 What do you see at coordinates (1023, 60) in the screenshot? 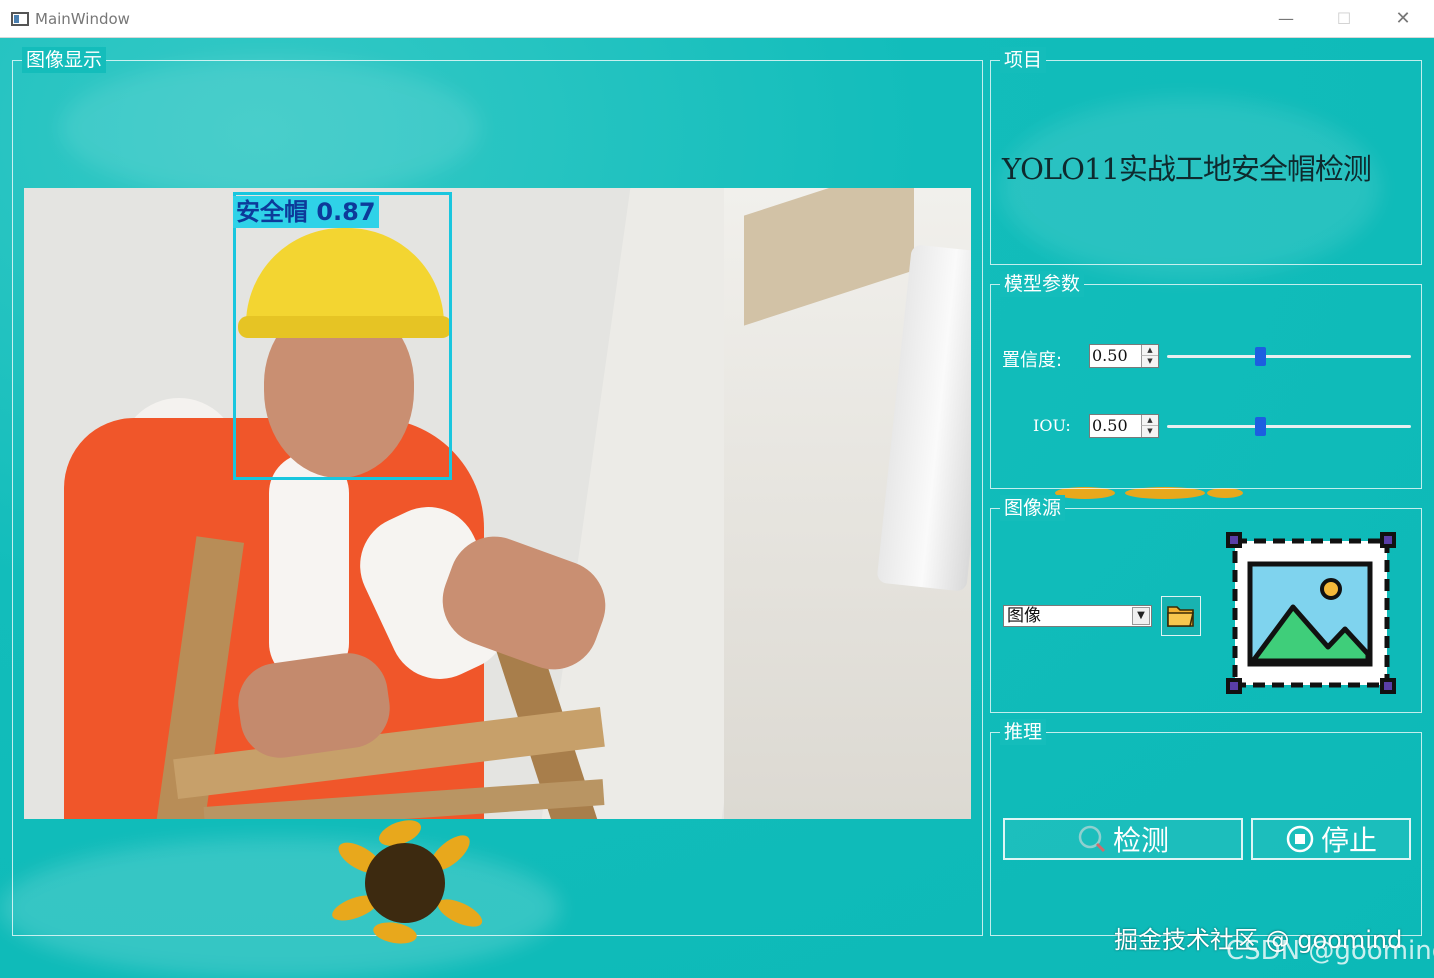
I see `project-group-title: 项目` at bounding box center [1023, 60].